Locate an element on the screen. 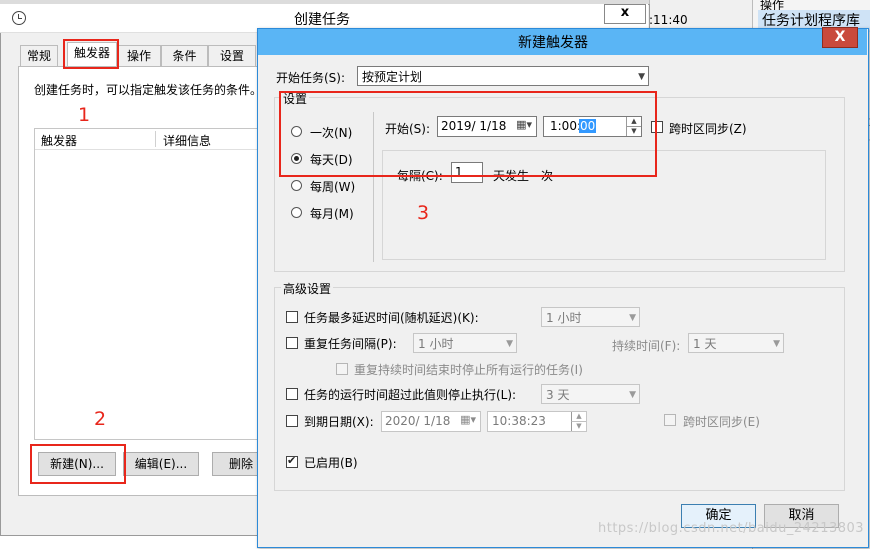  watermark: https://blog.csdn.net/baidu_24213803 is located at coordinates (731, 528).